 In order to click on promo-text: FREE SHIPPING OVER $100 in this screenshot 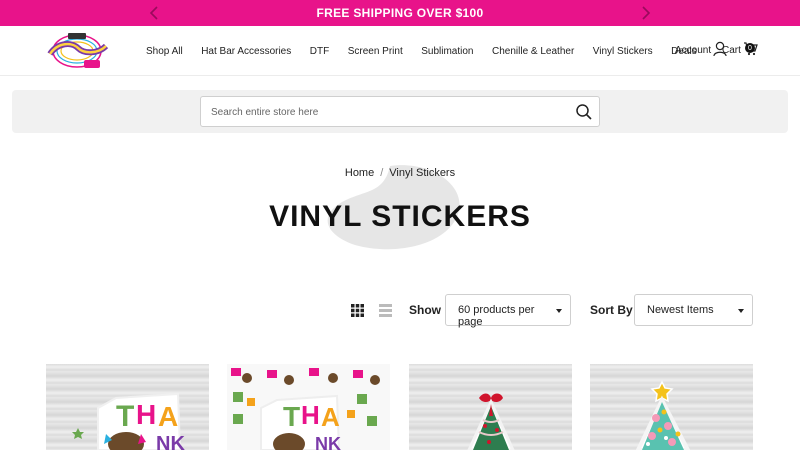, I will do `click(400, 13)`.